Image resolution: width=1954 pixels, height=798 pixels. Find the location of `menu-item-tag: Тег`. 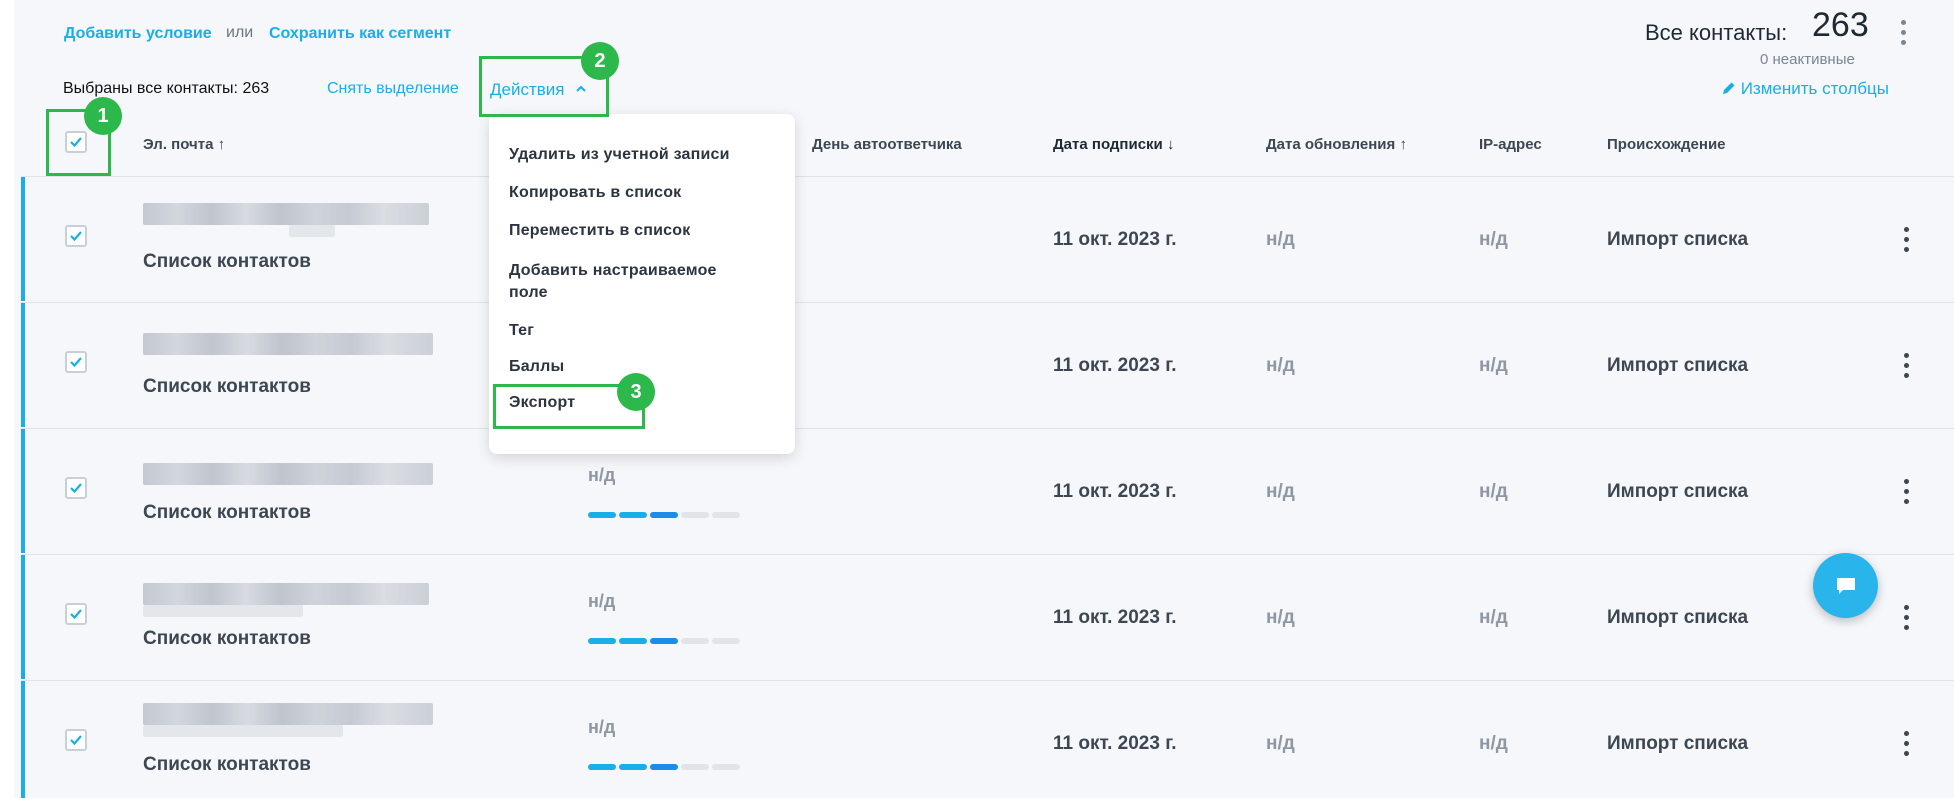

menu-item-tag: Тег is located at coordinates (521, 331).